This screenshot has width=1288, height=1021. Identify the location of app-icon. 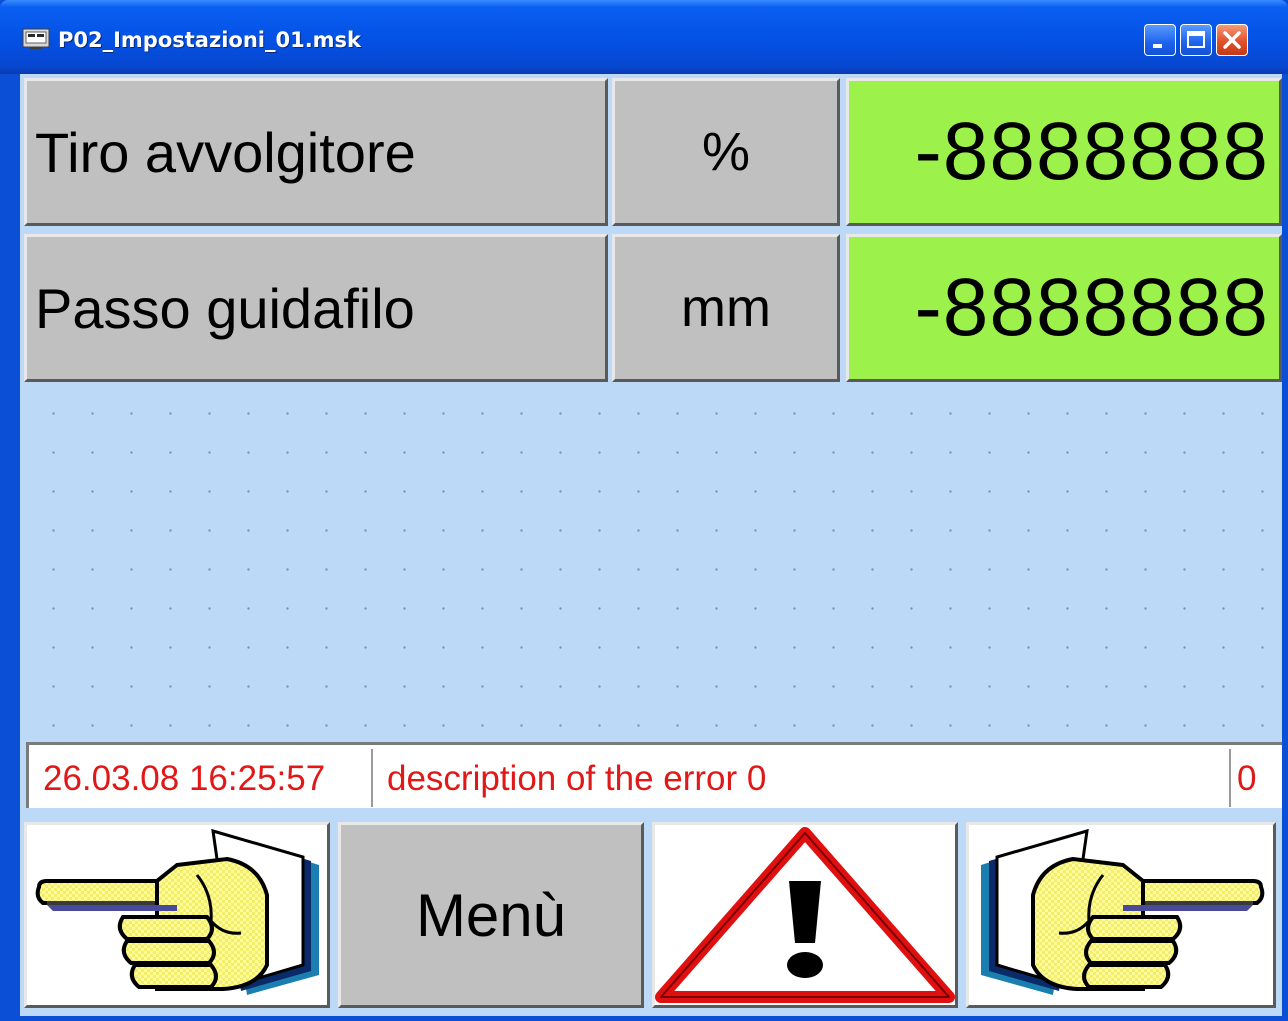
(36, 39).